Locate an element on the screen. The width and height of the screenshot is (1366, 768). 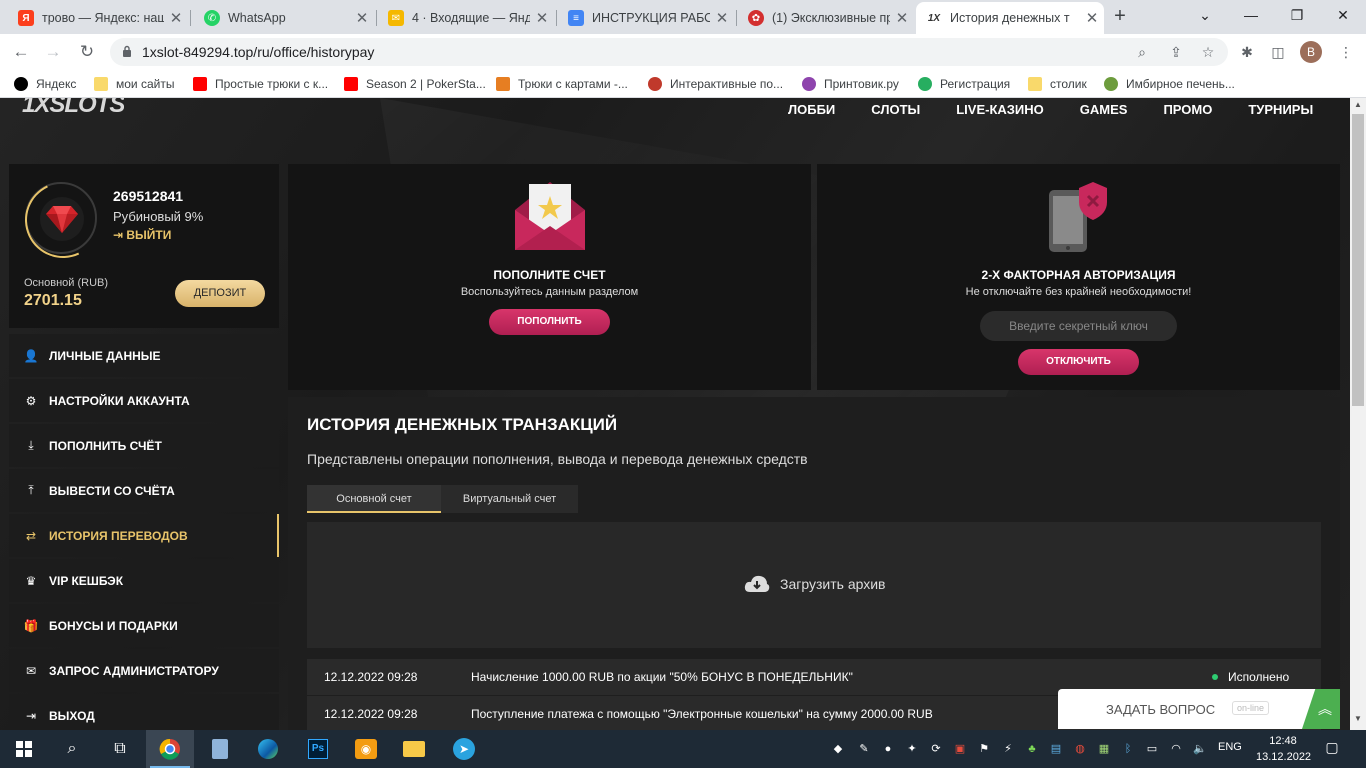
scrollbar-thumb is located at coordinates (1358, 260).